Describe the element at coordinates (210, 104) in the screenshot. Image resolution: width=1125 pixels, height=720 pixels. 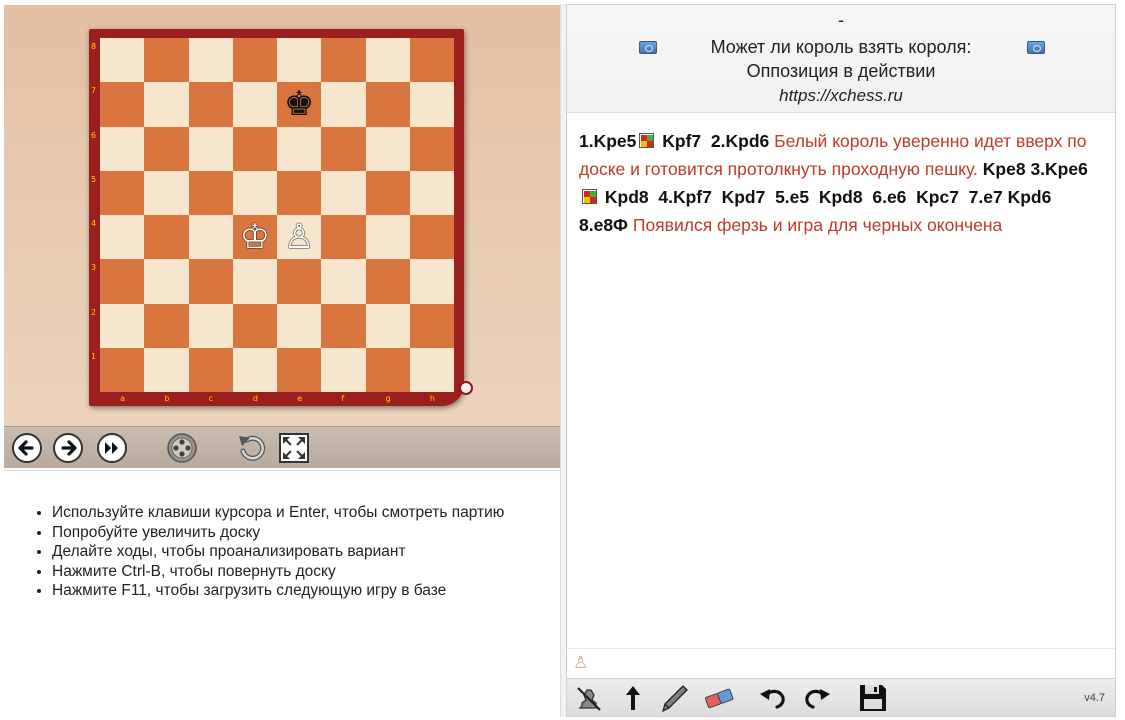
I see `square-c7` at that location.